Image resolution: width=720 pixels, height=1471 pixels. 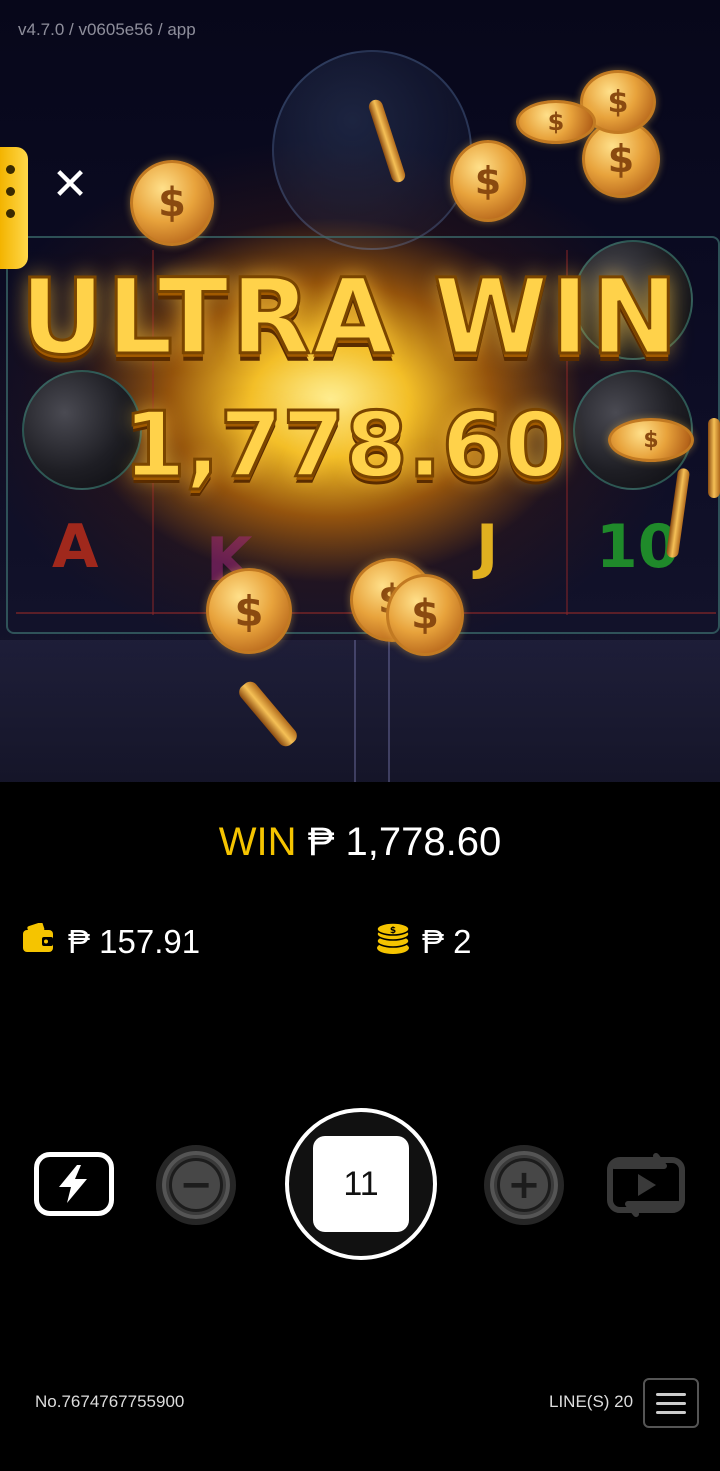 I want to click on spin-count: 11, so click(x=361, y=1184).